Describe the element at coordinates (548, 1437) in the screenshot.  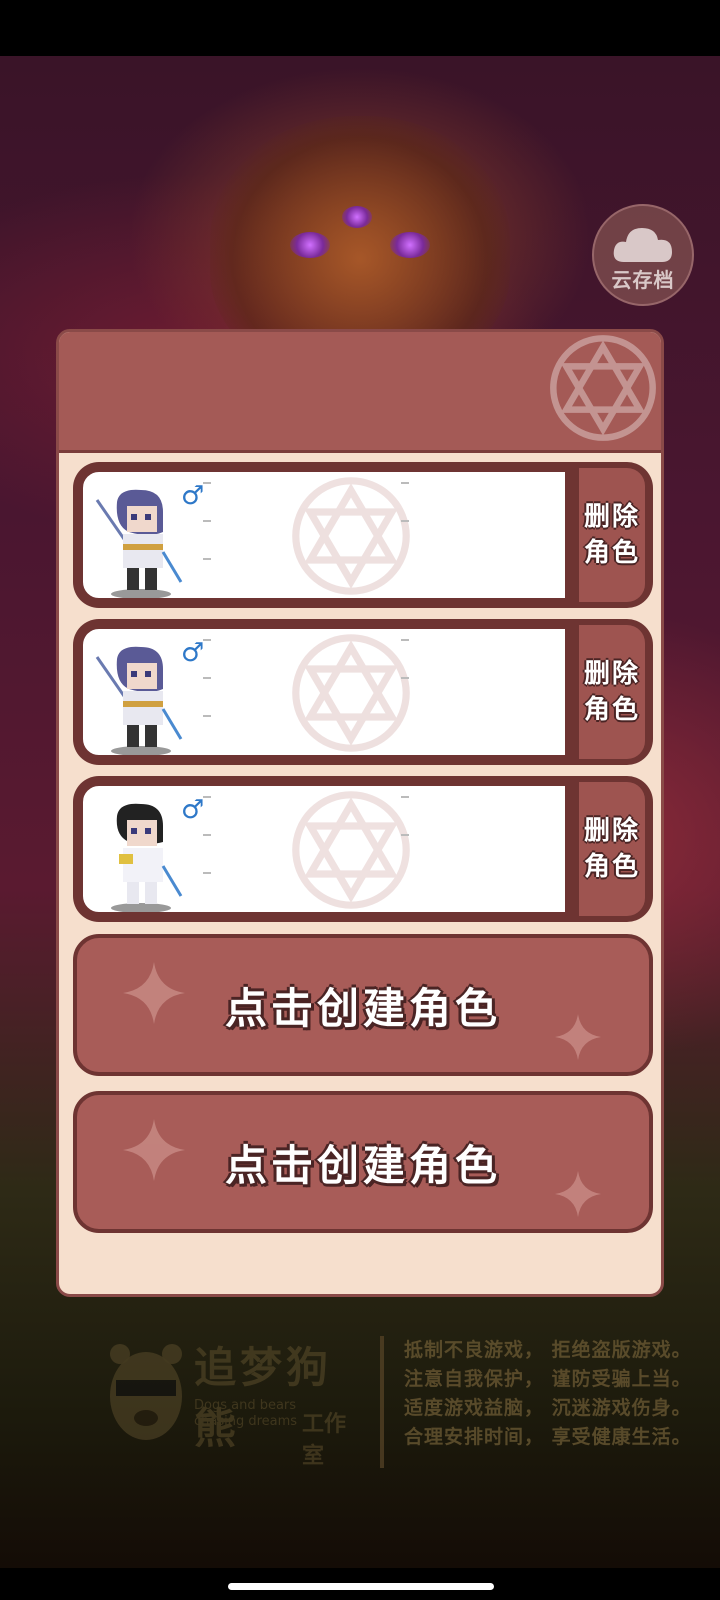
I see `notice-line: 合理安排时间， 享受健康生活。` at that location.